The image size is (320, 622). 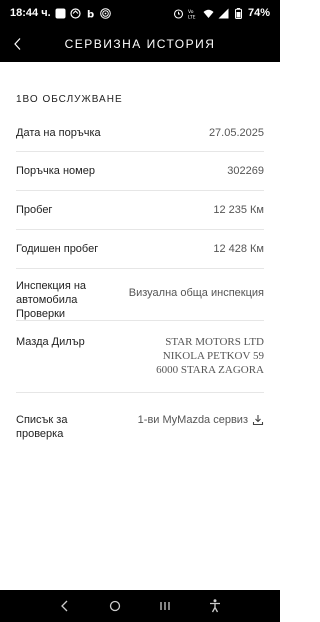 I want to click on nav-back-icon, so click(x=64, y=606).